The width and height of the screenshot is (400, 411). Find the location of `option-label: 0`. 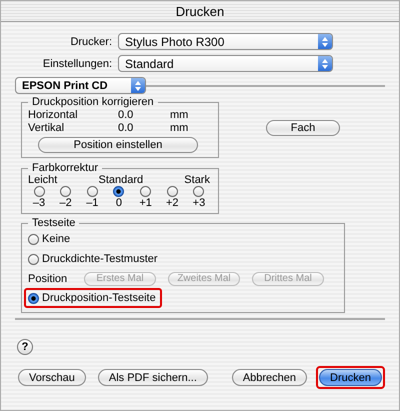

option-label: 0 is located at coordinates (119, 203).